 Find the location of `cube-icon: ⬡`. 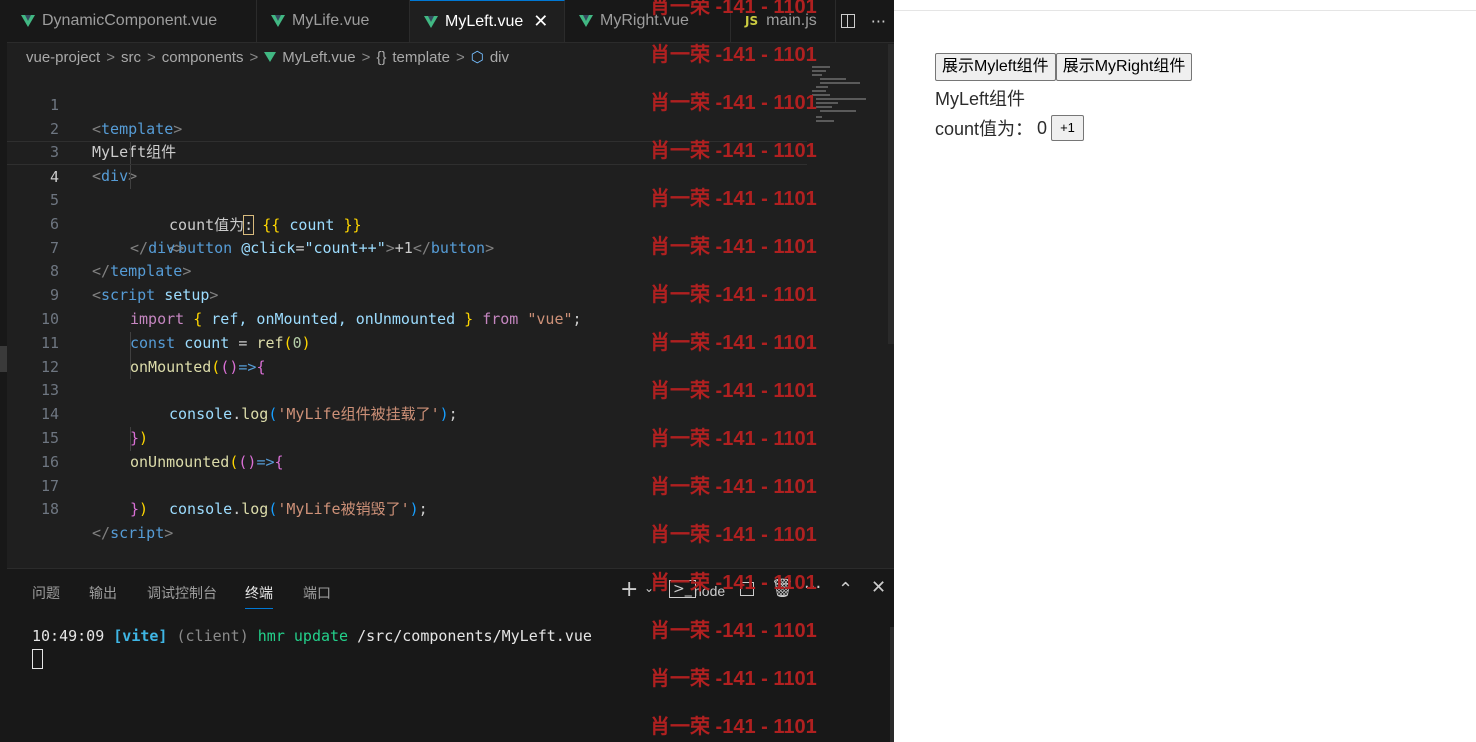

cube-icon: ⬡ is located at coordinates (477, 57).